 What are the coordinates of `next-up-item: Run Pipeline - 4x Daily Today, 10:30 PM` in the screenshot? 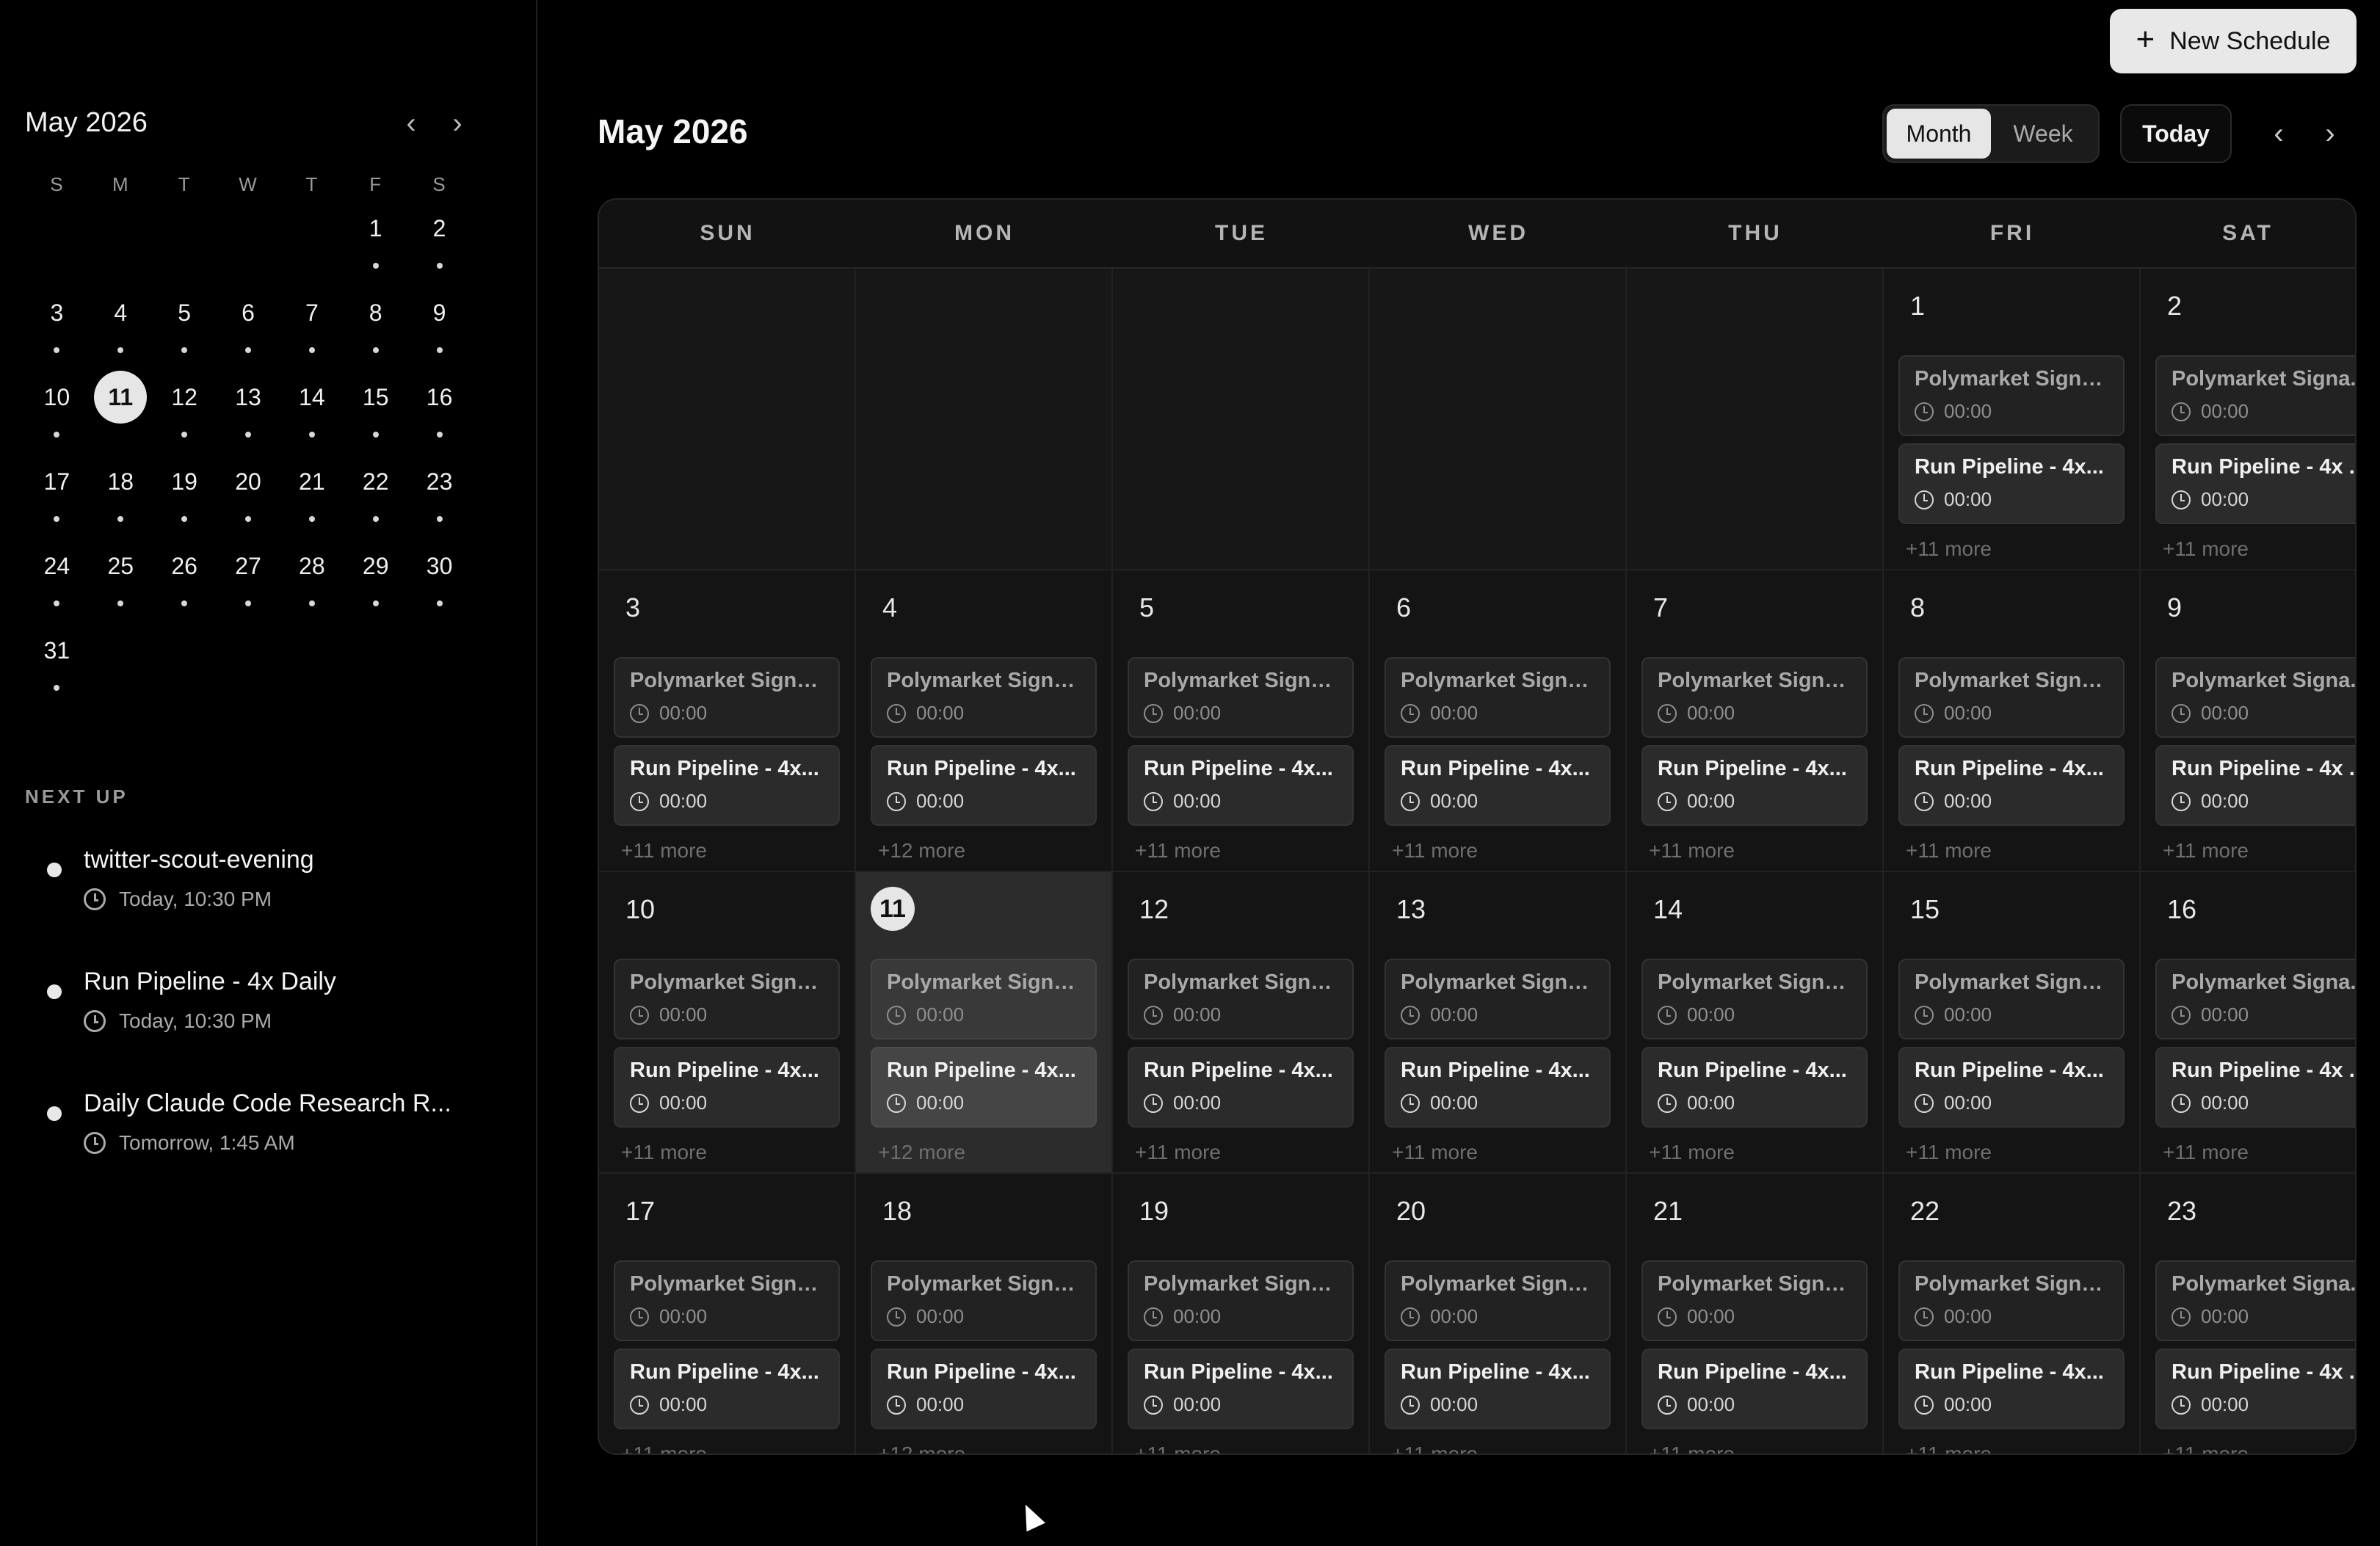 It's located at (260, 1028).